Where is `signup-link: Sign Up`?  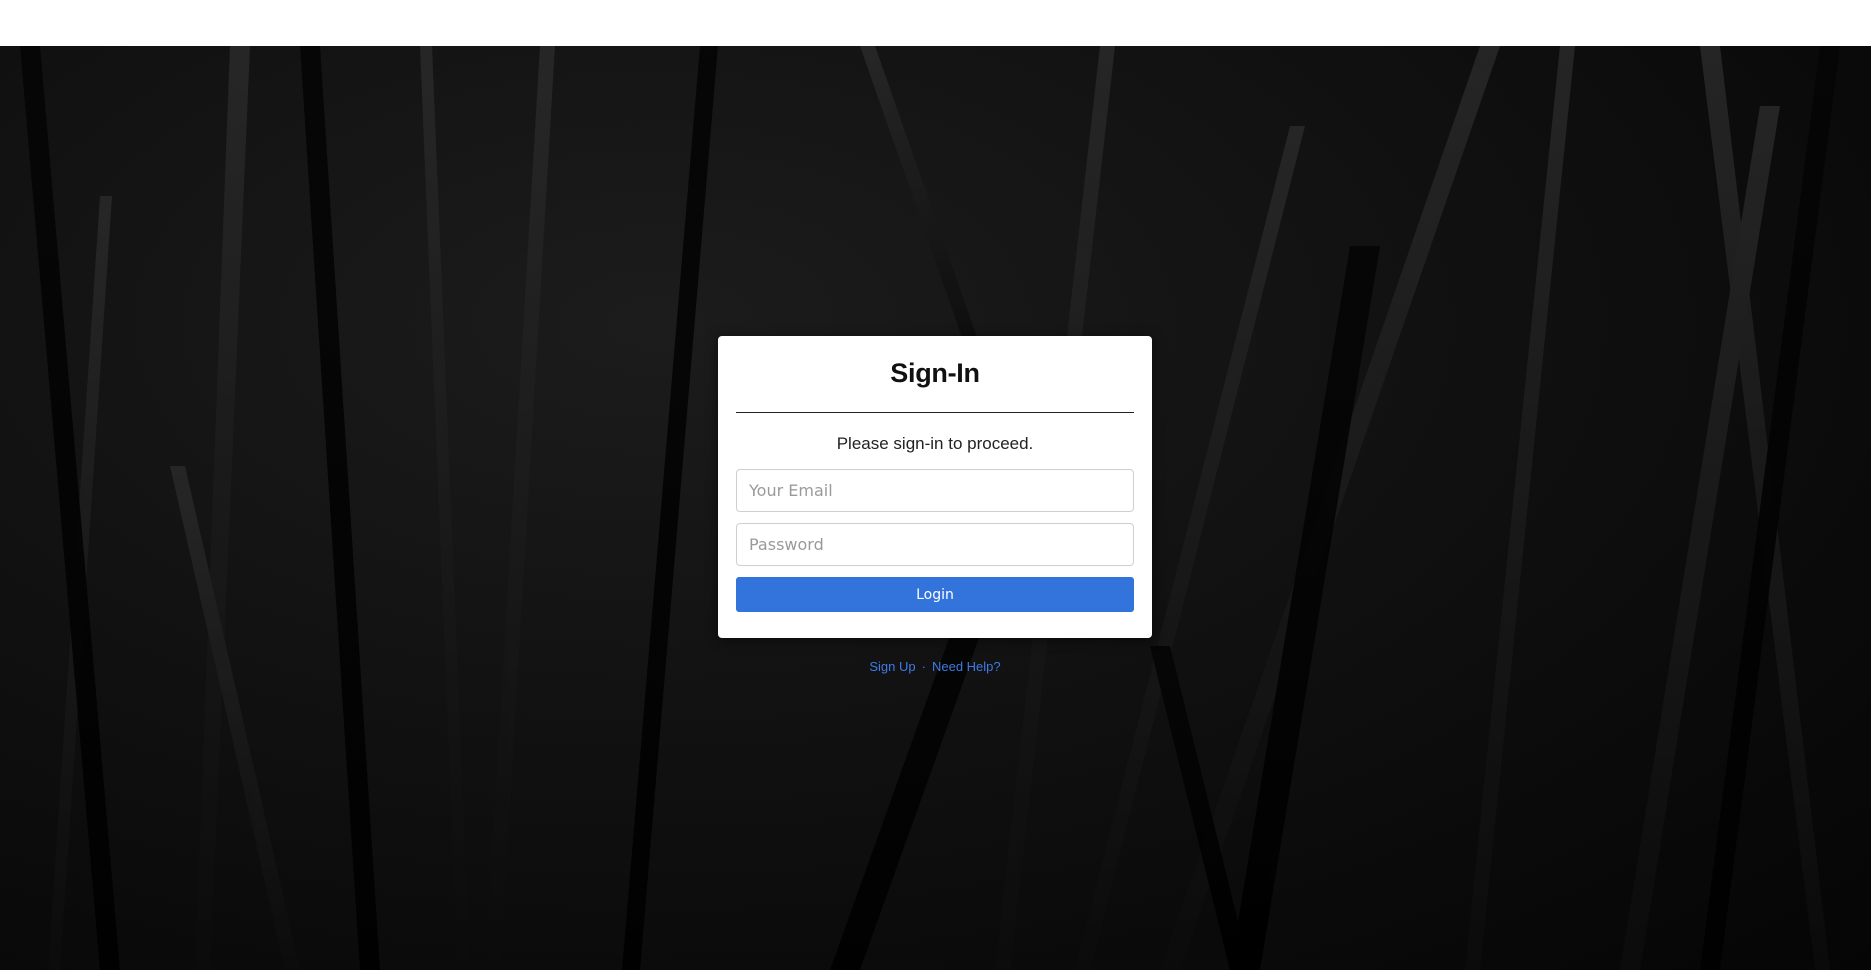 signup-link: Sign Up is located at coordinates (892, 666).